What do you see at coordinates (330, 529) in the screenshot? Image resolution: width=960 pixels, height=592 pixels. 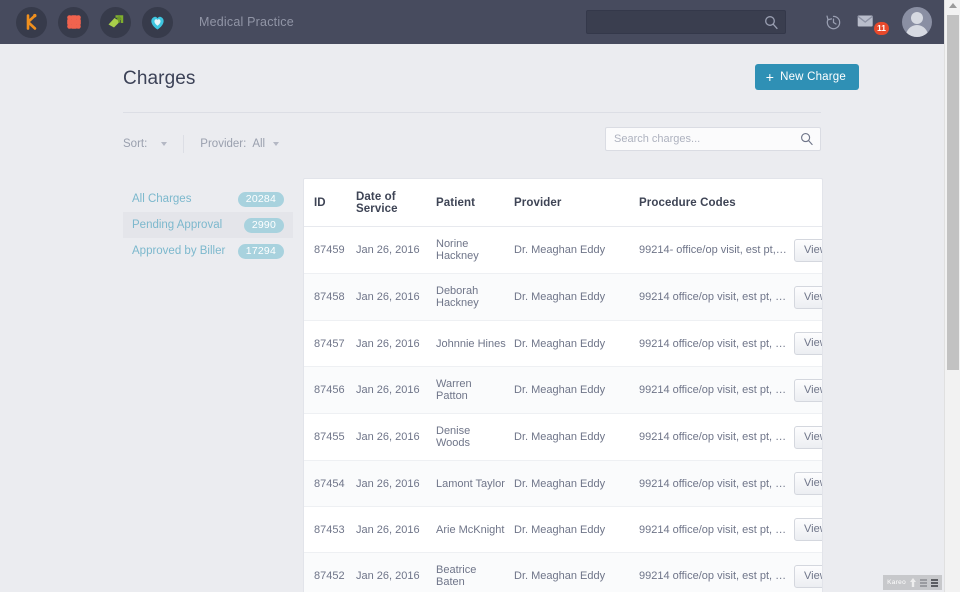 I see `cell-id: 87453` at bounding box center [330, 529].